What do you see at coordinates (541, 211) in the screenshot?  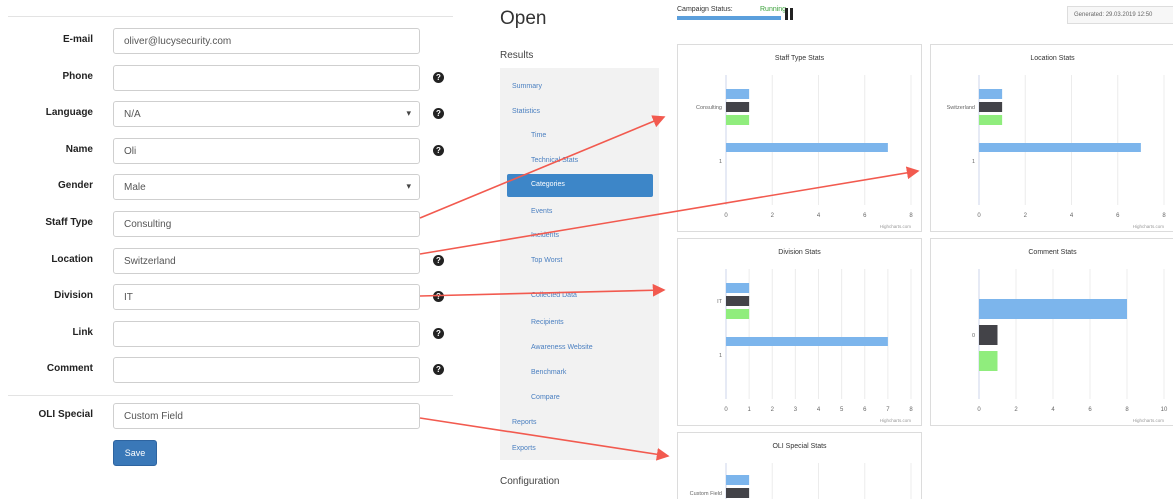 I see `nav-item-events: Events` at bounding box center [541, 211].